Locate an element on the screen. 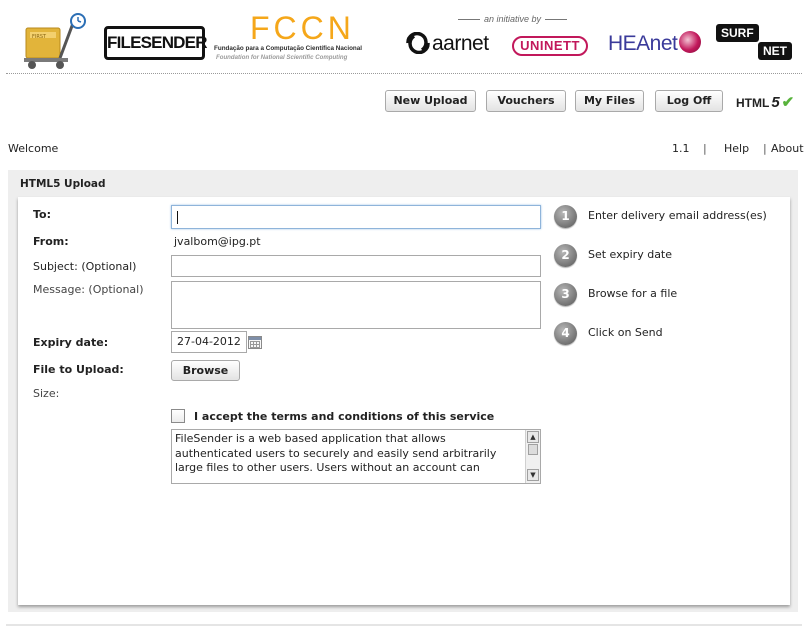  step-number-icon: 2 is located at coordinates (565, 255).